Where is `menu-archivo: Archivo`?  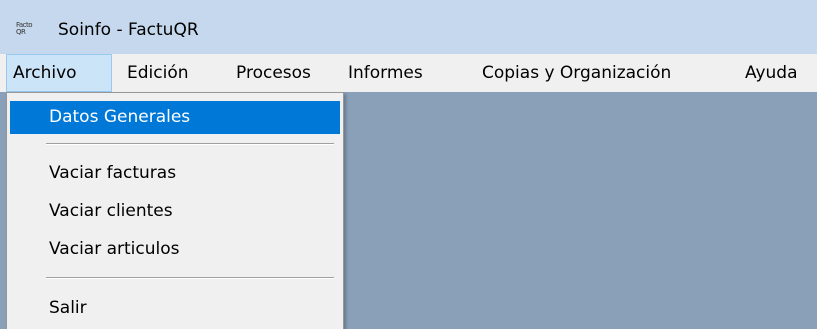
menu-archivo: Archivo is located at coordinates (59, 73).